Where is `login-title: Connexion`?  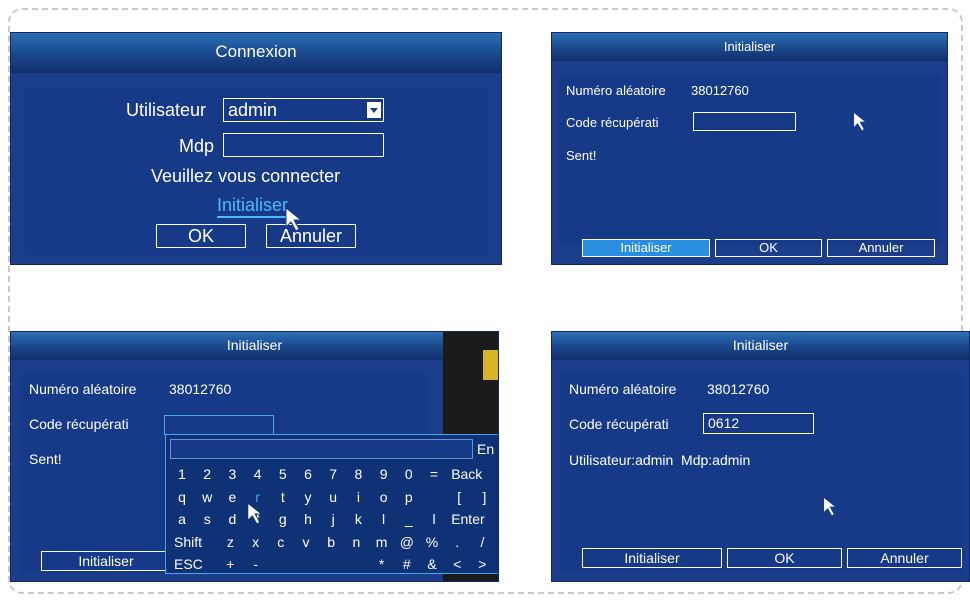 login-title: Connexion is located at coordinates (256, 51).